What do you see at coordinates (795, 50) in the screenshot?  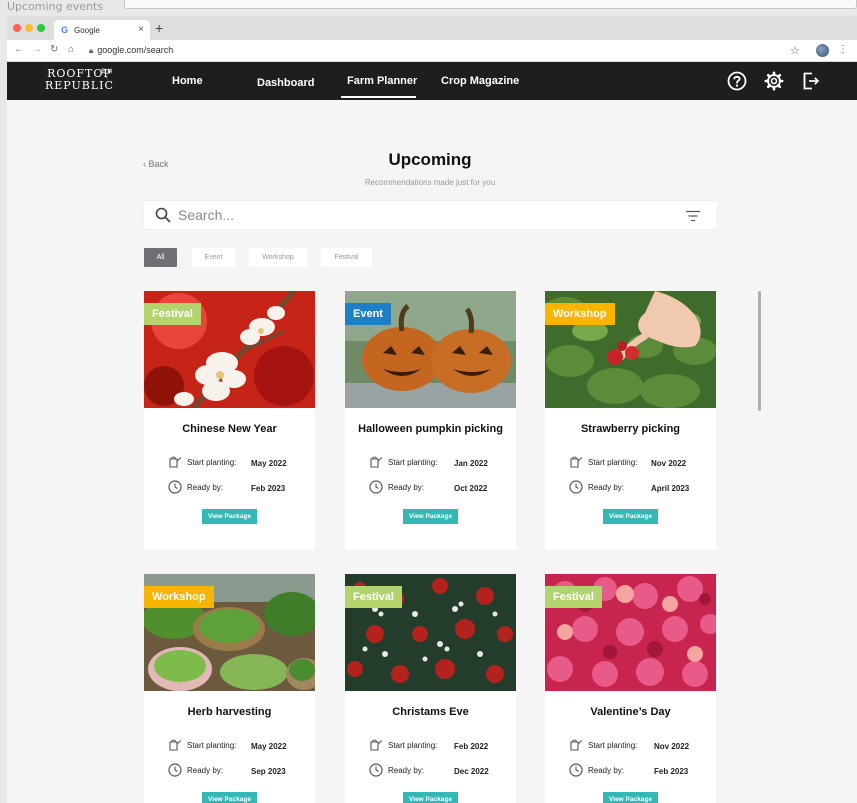 I see `bookmark-star-icon: ☆` at bounding box center [795, 50].